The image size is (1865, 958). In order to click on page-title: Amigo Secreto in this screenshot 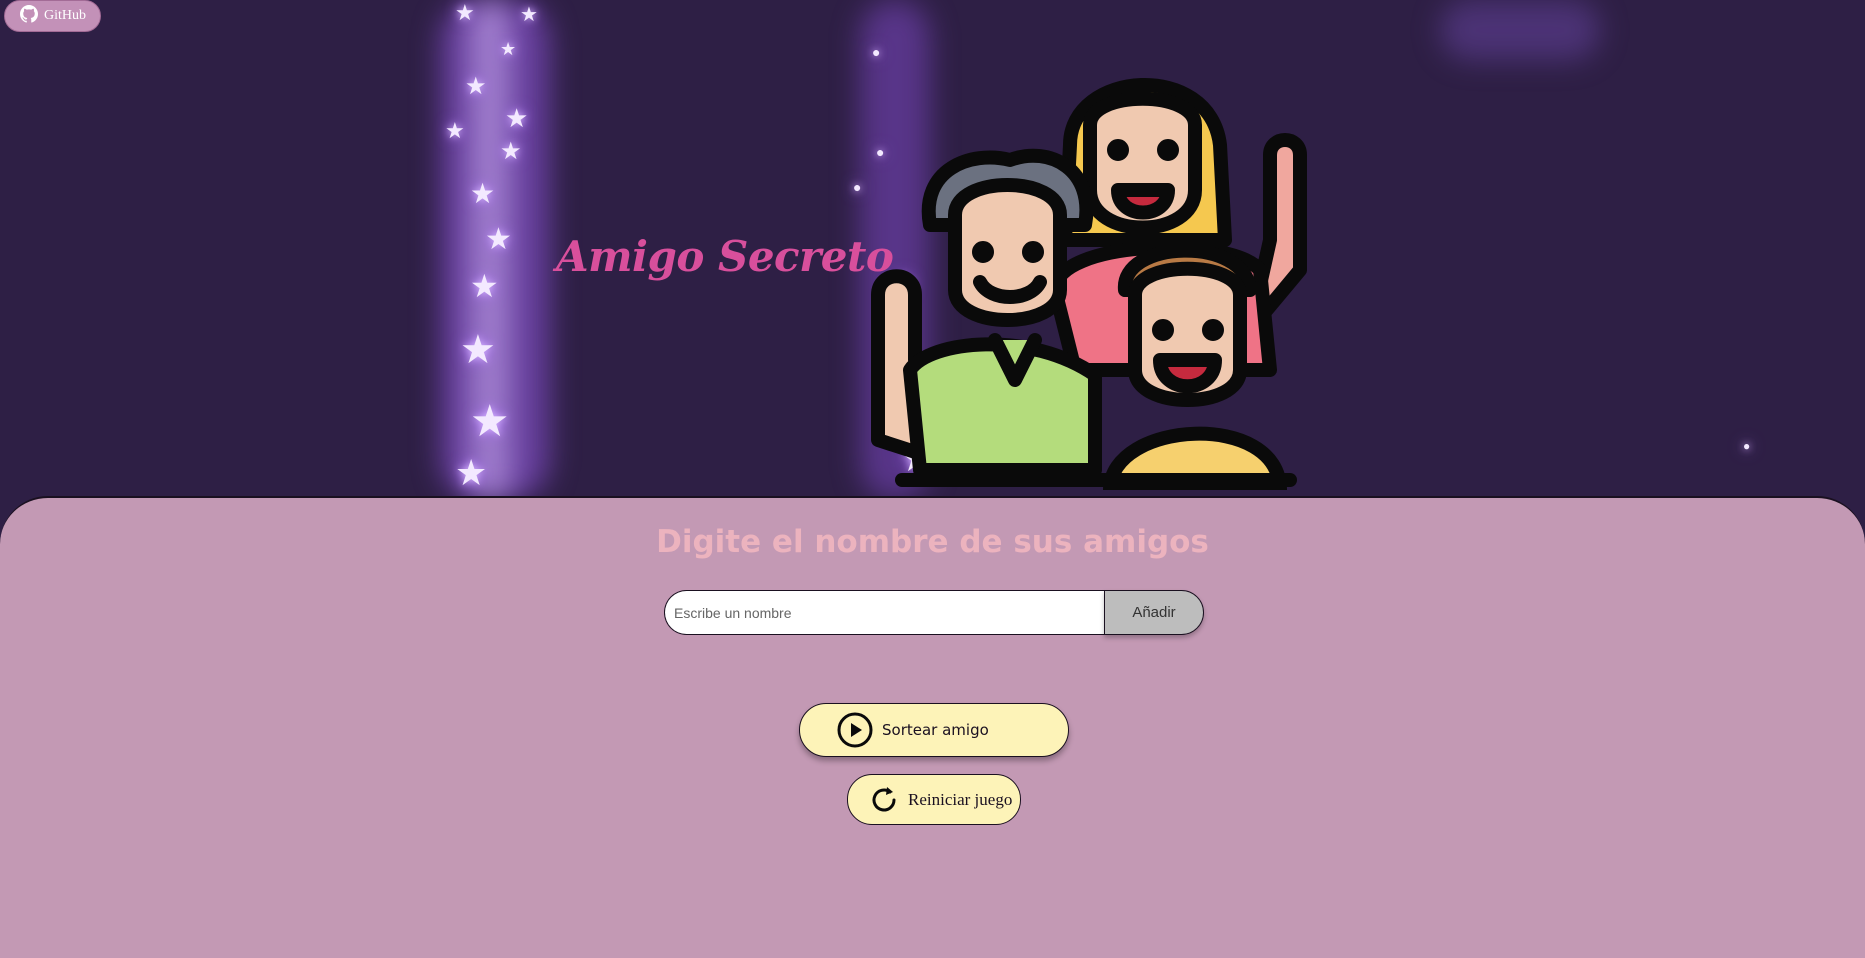, I will do `click(725, 256)`.